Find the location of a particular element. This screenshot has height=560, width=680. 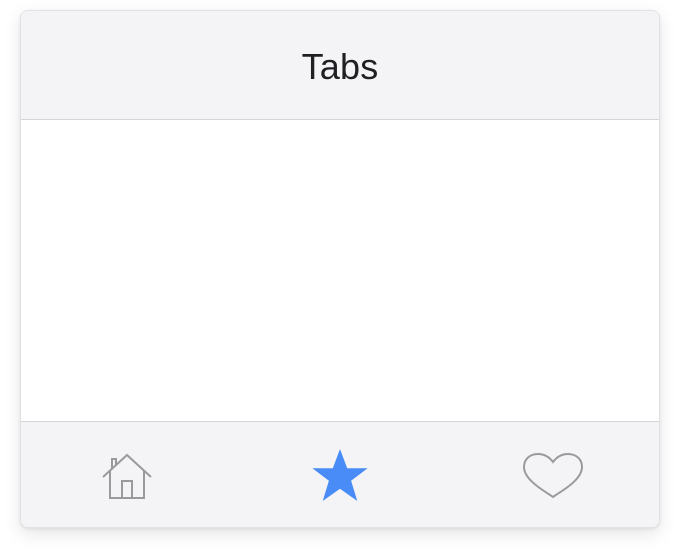

home-icon is located at coordinates (127, 476).